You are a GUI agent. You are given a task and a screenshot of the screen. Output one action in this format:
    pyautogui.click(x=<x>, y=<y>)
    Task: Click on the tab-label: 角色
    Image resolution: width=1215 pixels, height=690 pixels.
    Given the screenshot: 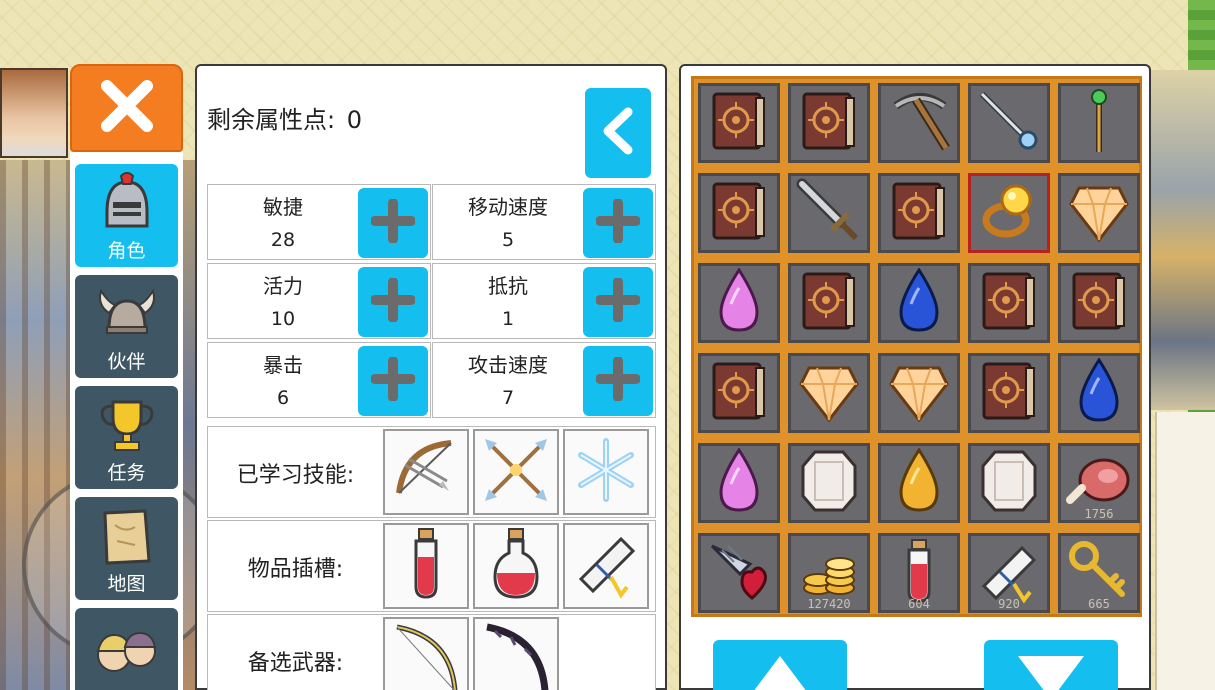 What is the action you would take?
    pyautogui.click(x=126, y=251)
    